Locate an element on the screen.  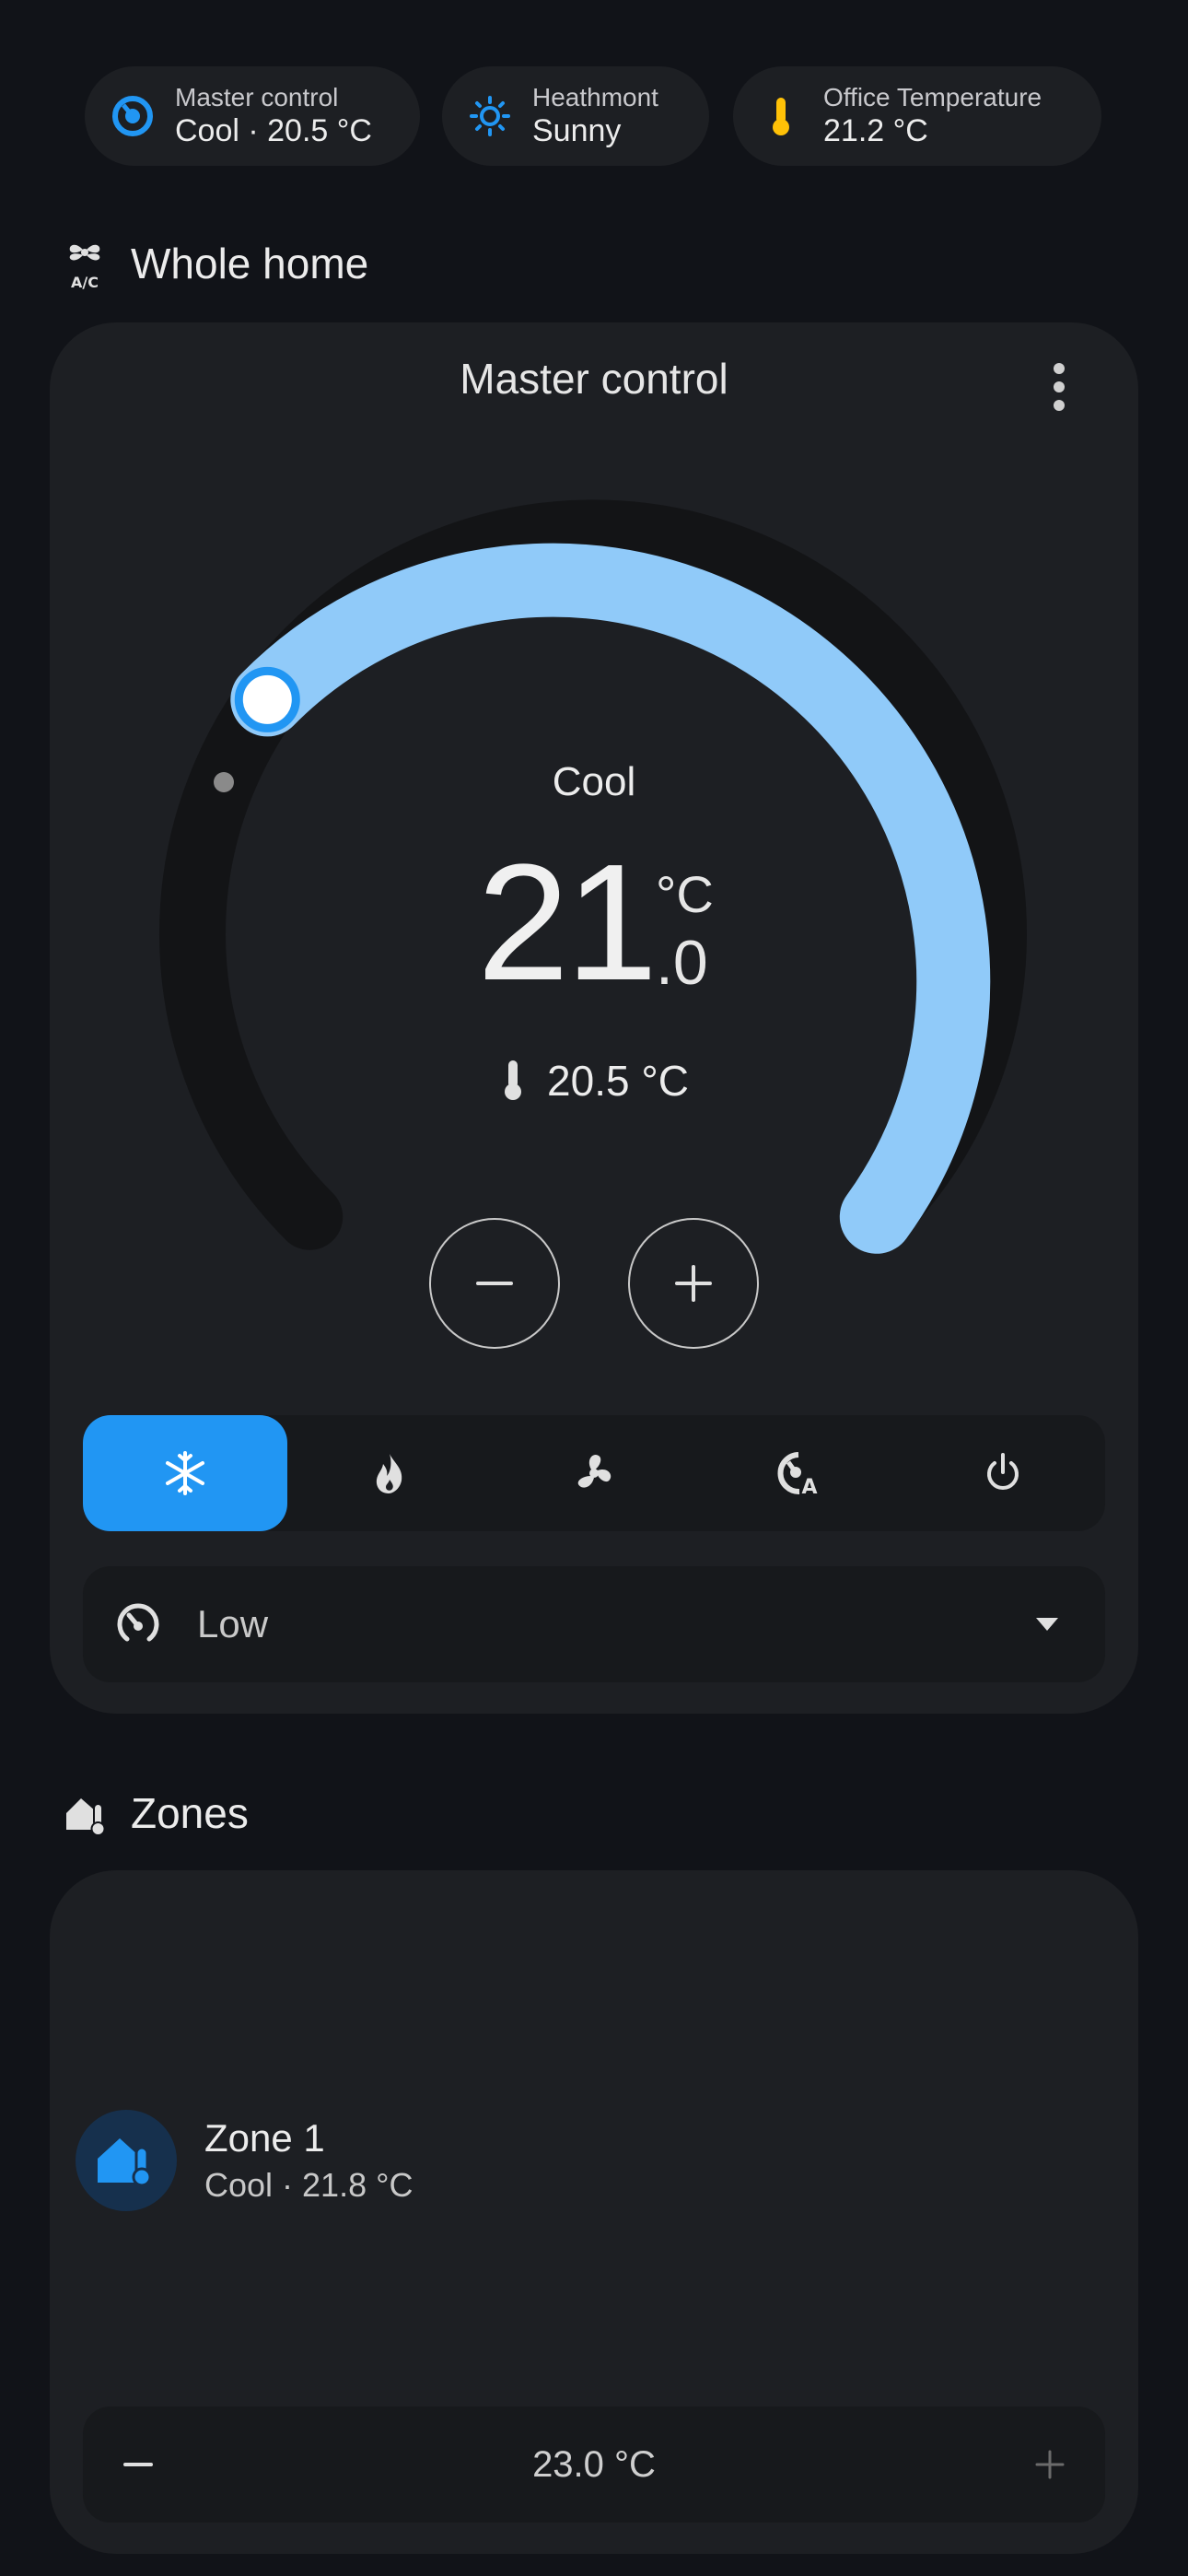
section-title: Whole home is located at coordinates (250, 263).